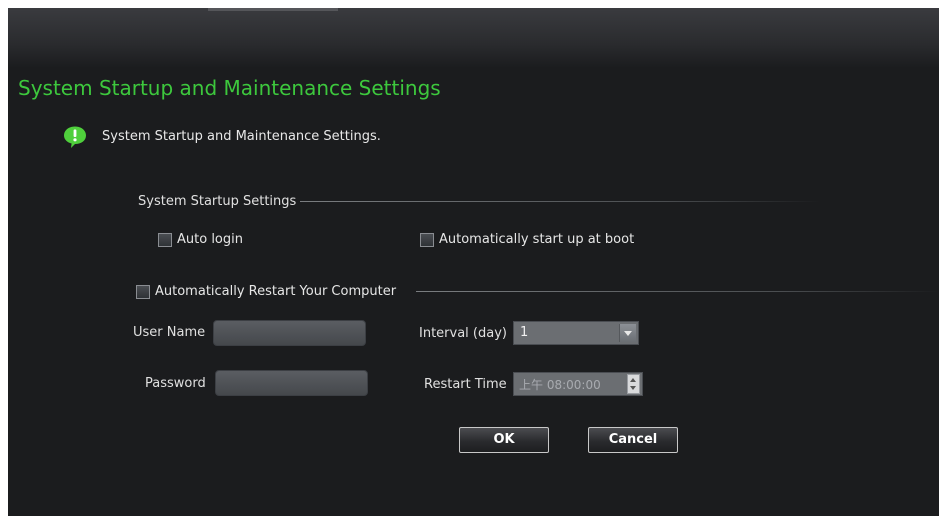  I want to click on auto-login-checkbox-box, so click(165, 239).